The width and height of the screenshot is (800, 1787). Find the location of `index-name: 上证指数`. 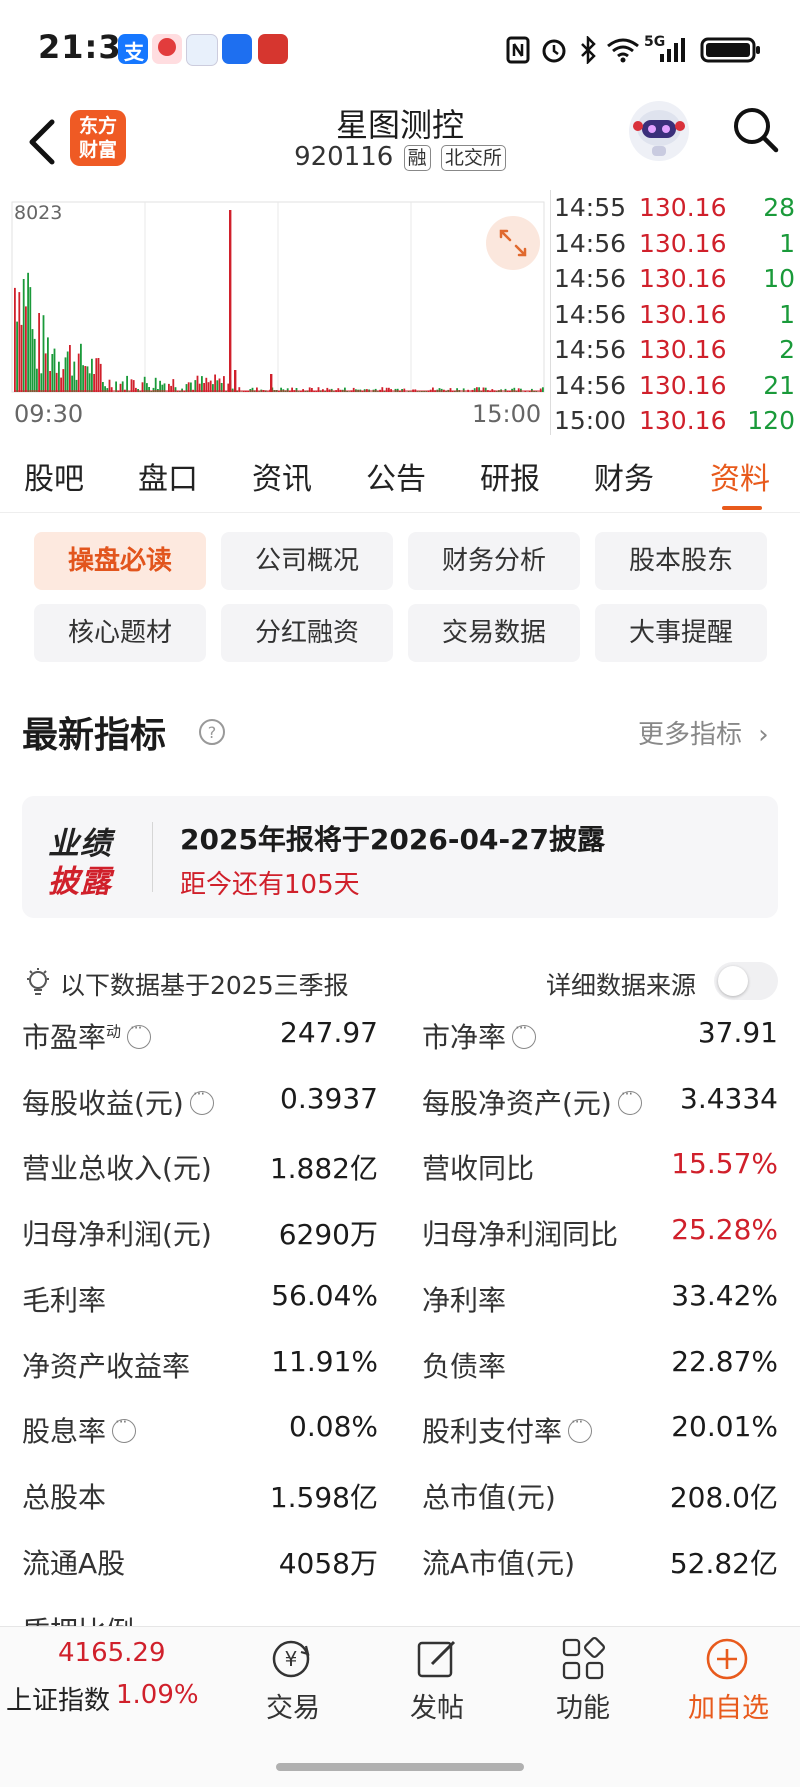

index-name: 上证指数 is located at coordinates (58, 1698).